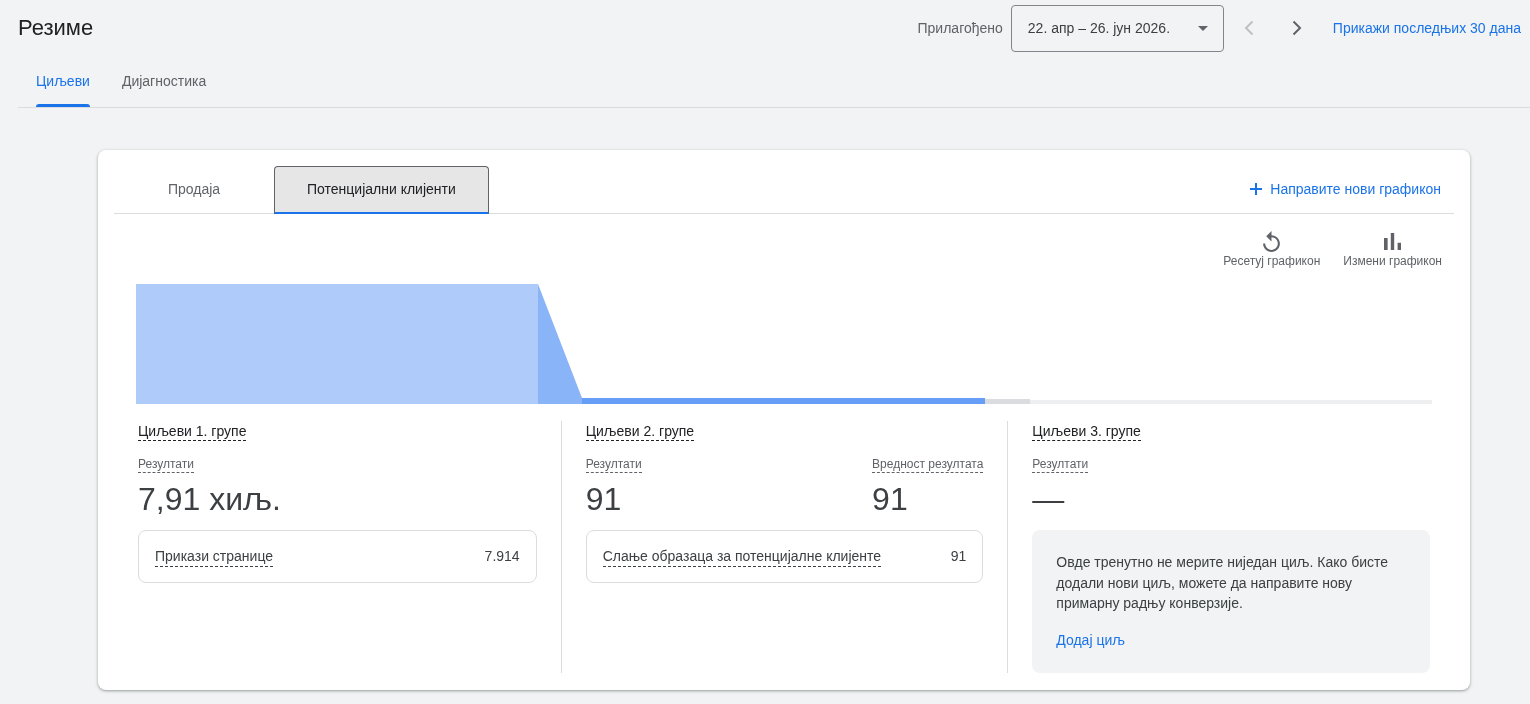  What do you see at coordinates (1256, 189) in the screenshot?
I see `plus-icon` at bounding box center [1256, 189].